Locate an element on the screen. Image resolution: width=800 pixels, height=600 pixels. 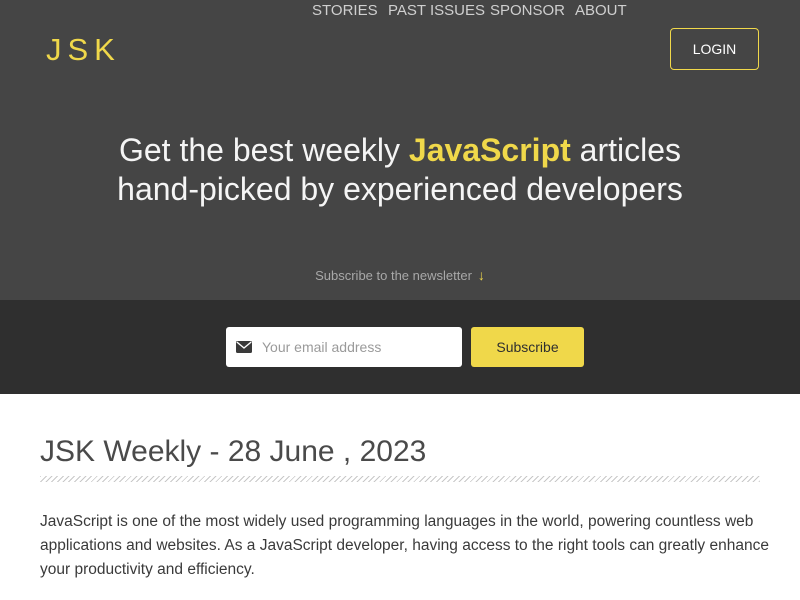
nav-link-sponsor: SPONSOR is located at coordinates (527, 11).